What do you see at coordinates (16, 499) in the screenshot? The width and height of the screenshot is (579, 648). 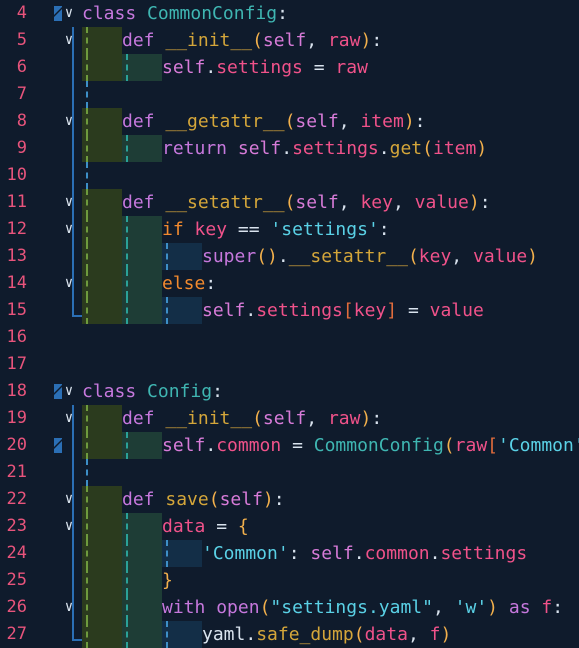 I see `line-number: 22` at bounding box center [16, 499].